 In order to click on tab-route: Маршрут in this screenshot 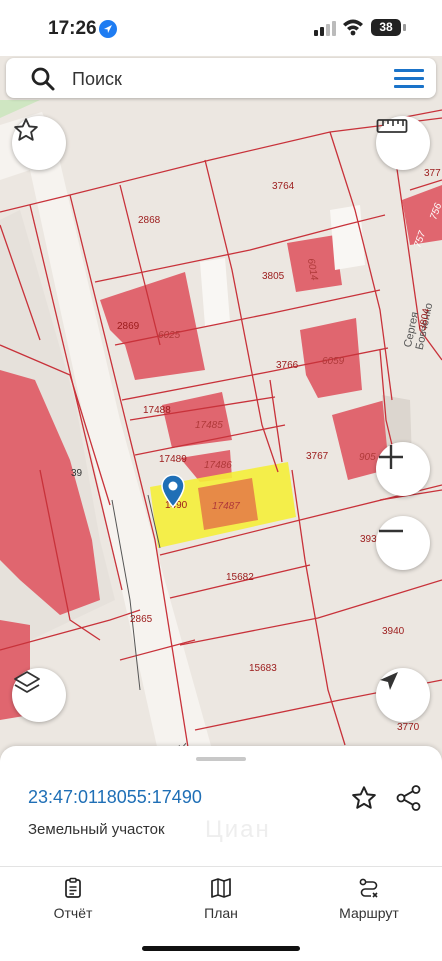, I will do `click(369, 899)`.